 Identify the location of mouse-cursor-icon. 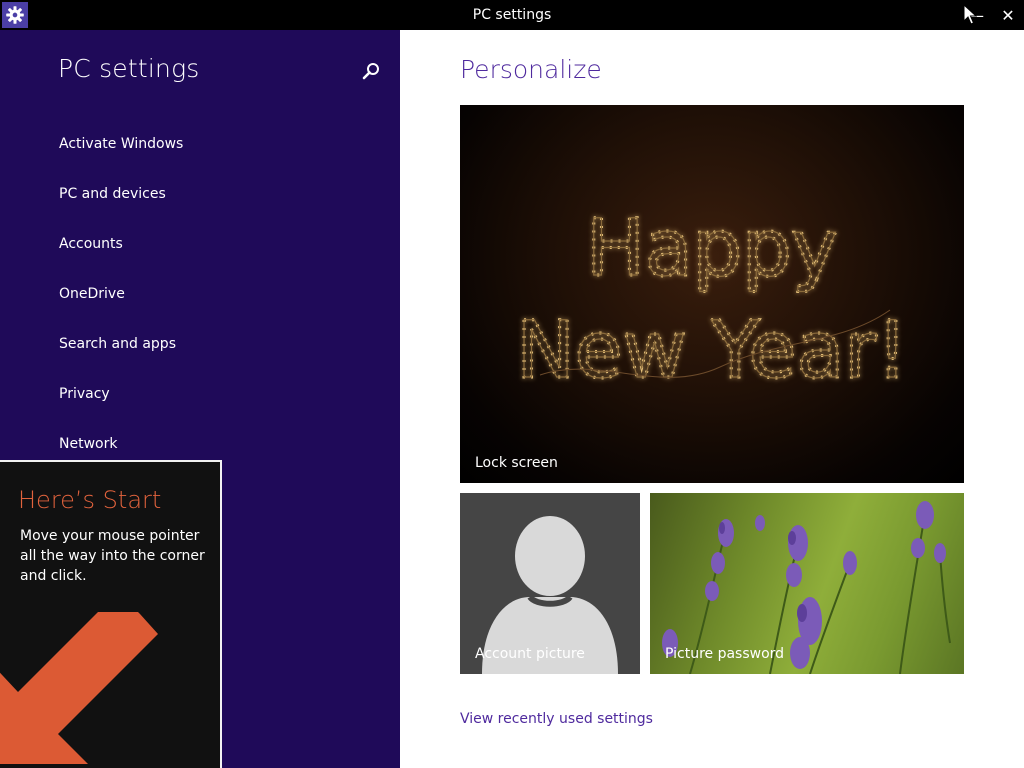
(970, 14).